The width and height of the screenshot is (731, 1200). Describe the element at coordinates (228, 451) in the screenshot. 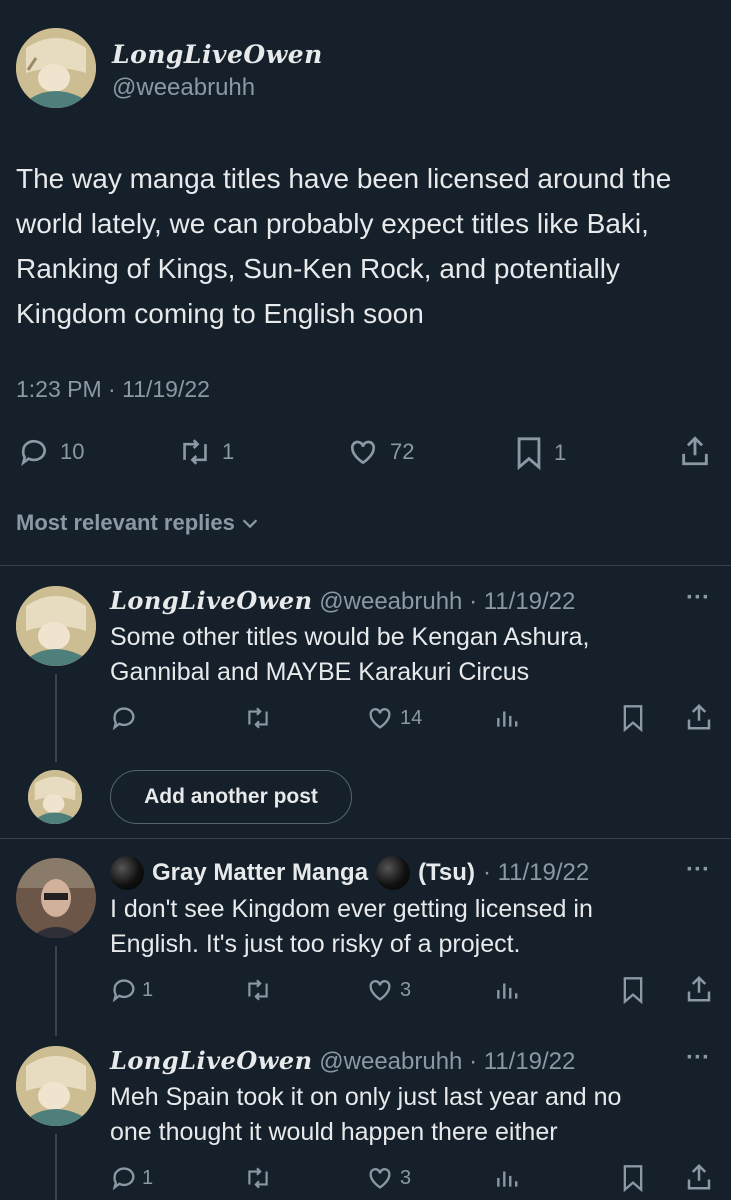

I see `retweet-count: 1` at that location.